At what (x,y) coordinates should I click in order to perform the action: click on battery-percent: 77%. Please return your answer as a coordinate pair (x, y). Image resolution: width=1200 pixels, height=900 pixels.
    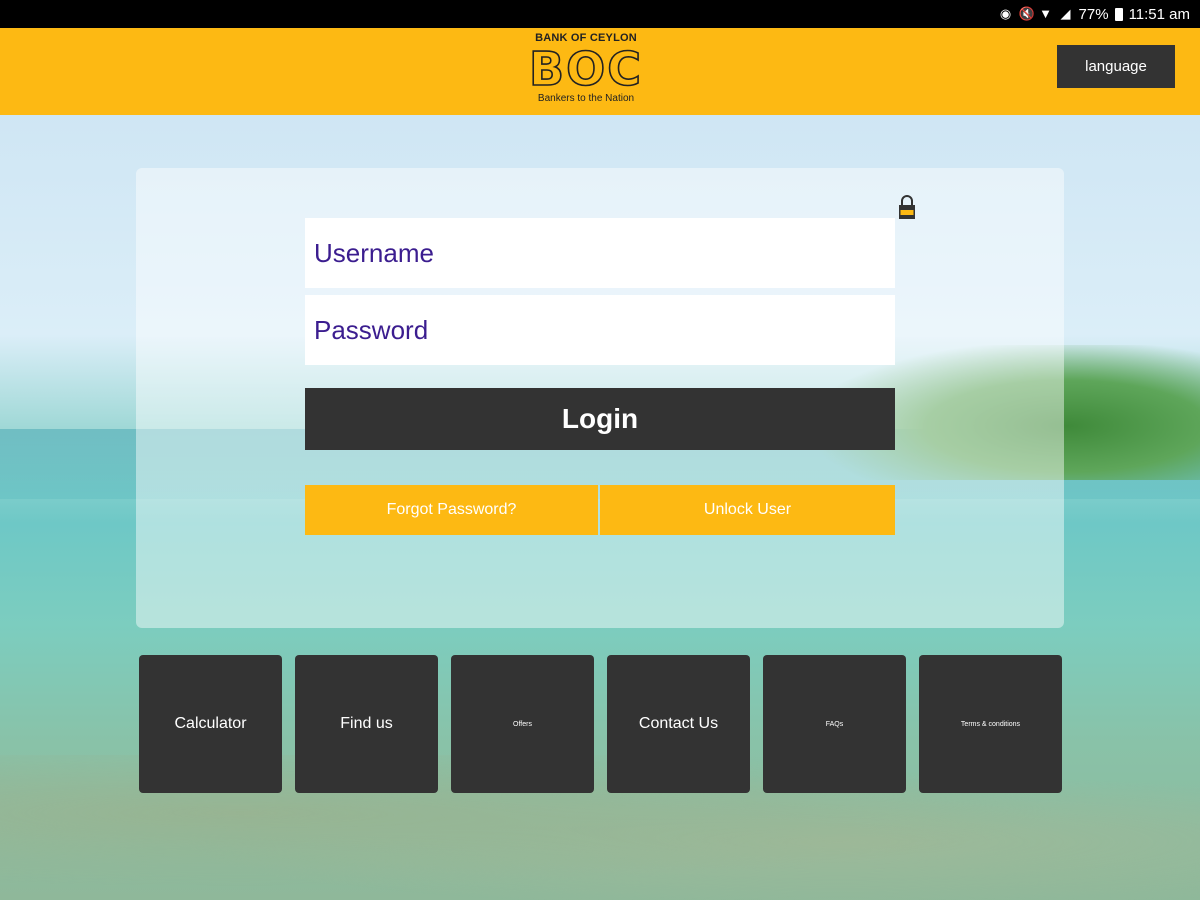
    Looking at the image, I should click on (1093, 14).